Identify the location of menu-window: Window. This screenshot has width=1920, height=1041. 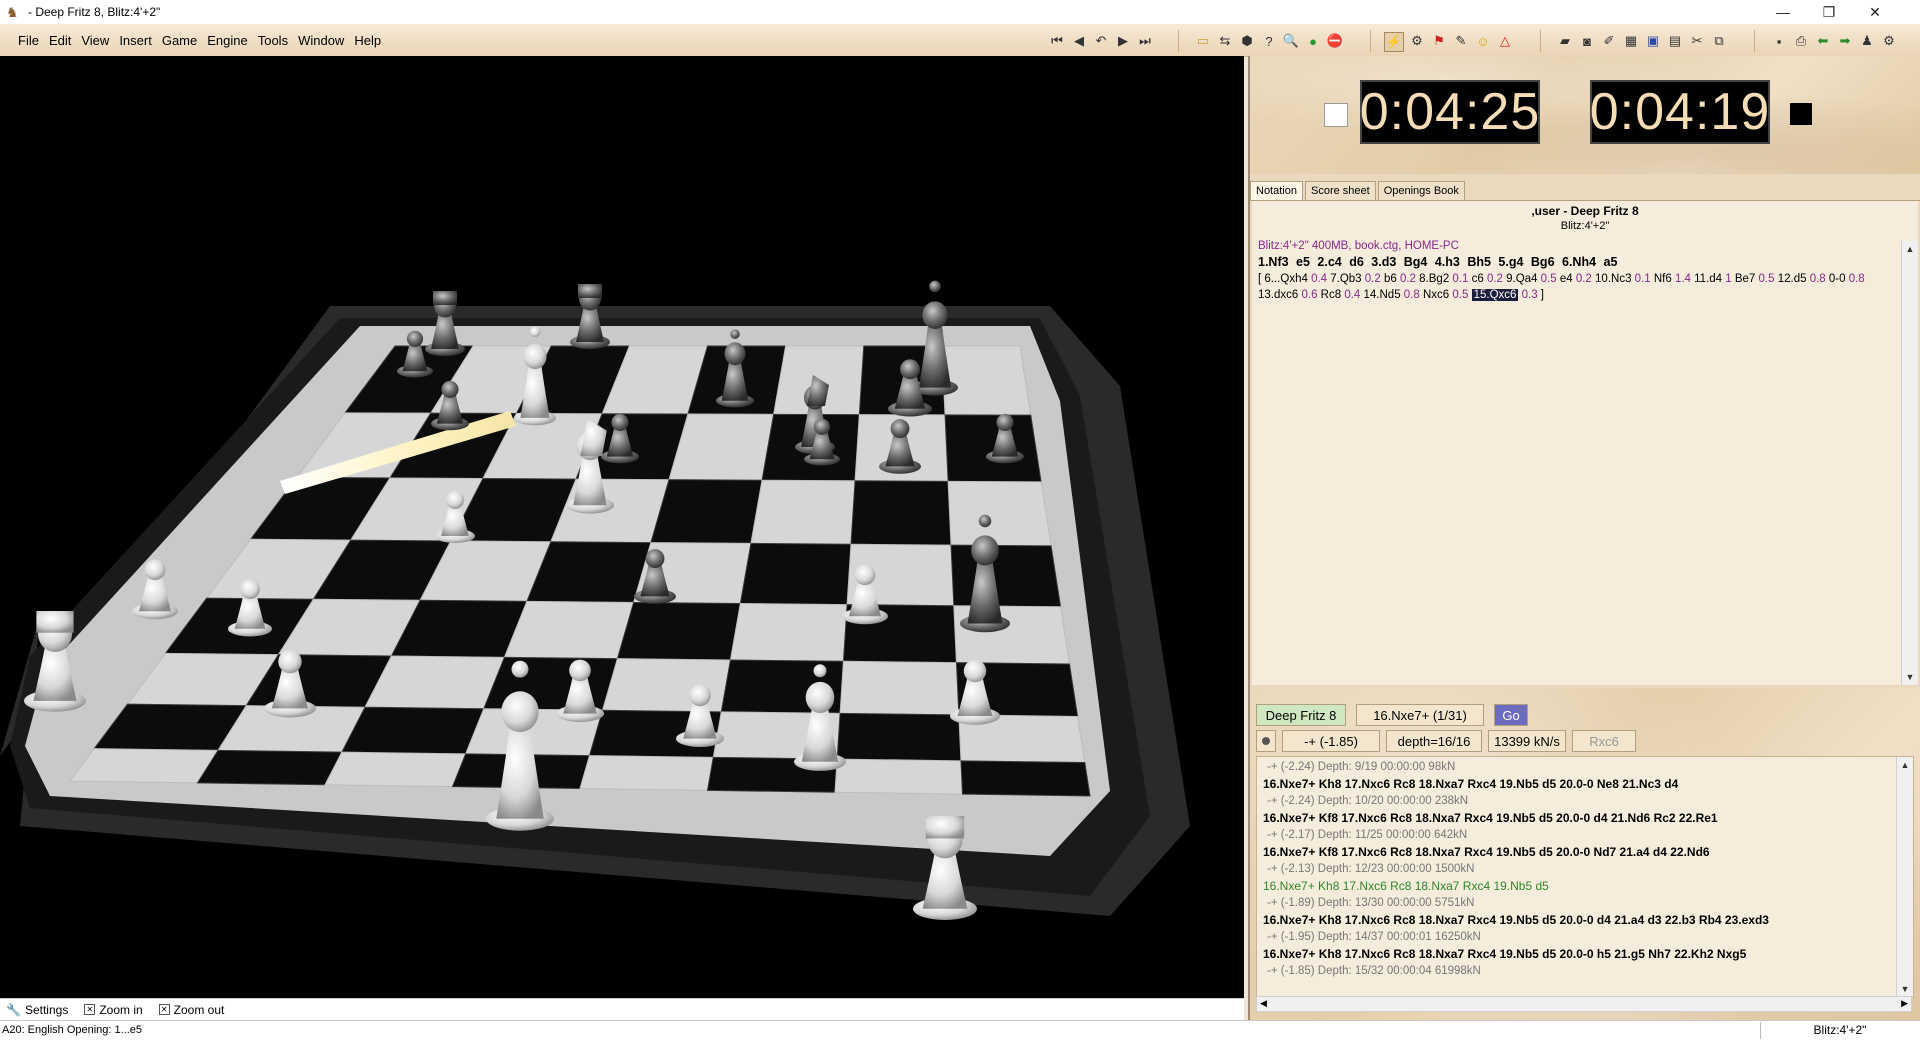
(321, 40).